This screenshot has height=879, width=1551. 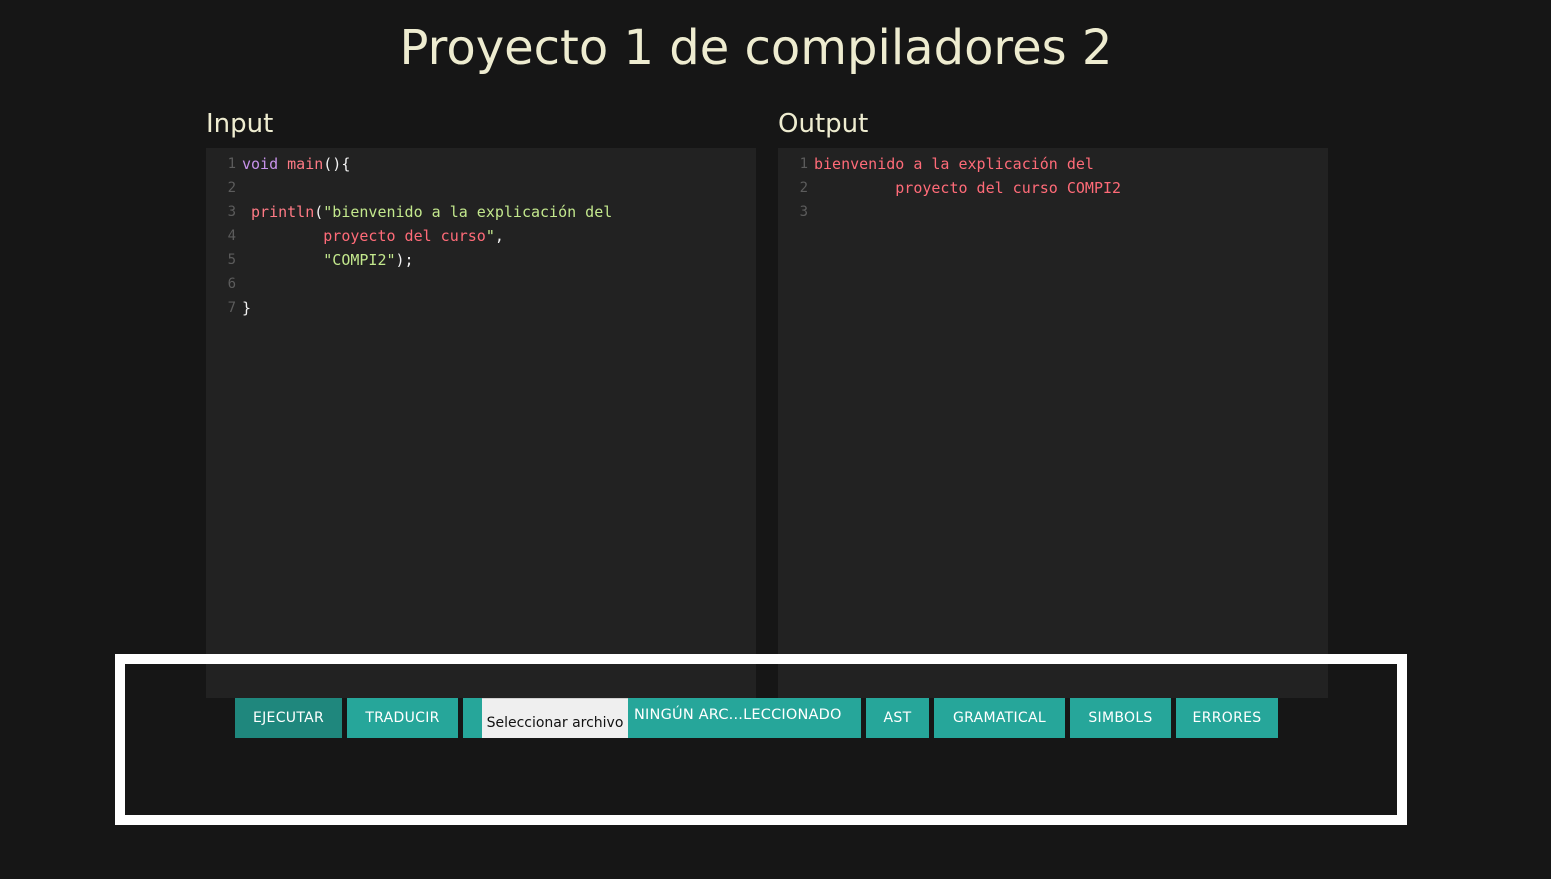 What do you see at coordinates (481, 284) in the screenshot?
I see `input-code-line: 6` at bounding box center [481, 284].